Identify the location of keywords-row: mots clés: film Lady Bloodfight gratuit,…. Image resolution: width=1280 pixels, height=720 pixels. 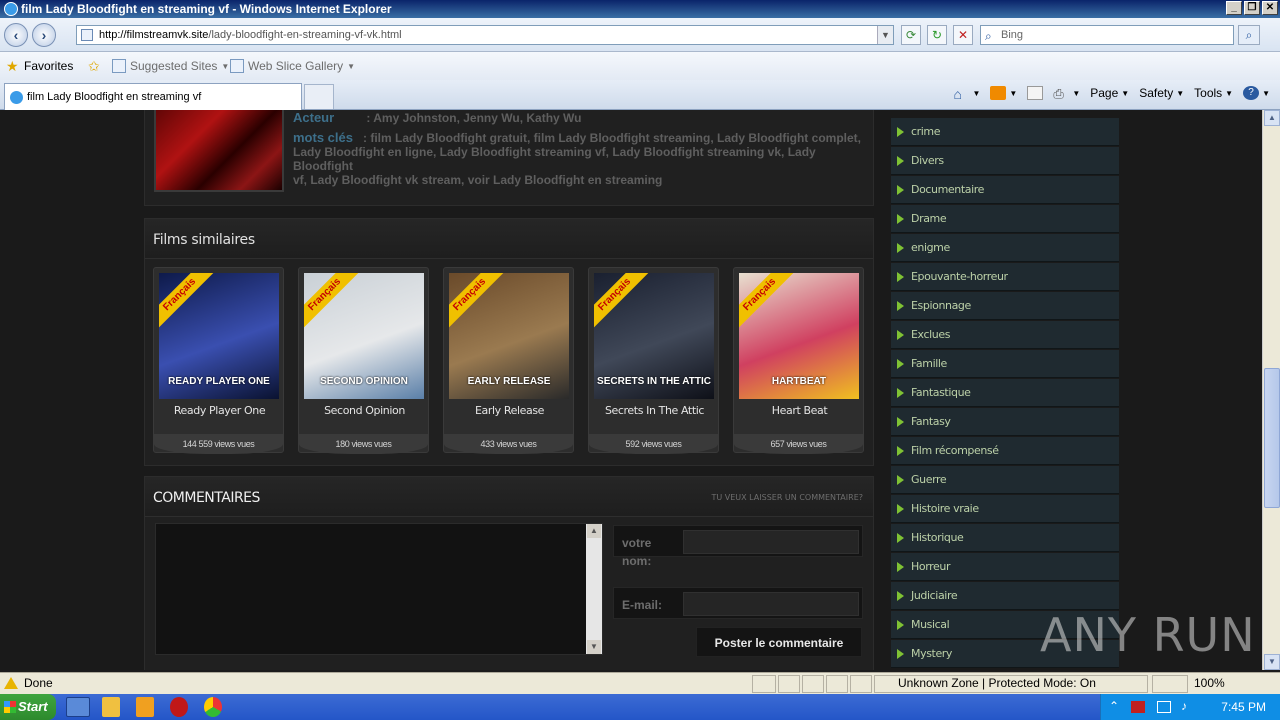
(583, 159).